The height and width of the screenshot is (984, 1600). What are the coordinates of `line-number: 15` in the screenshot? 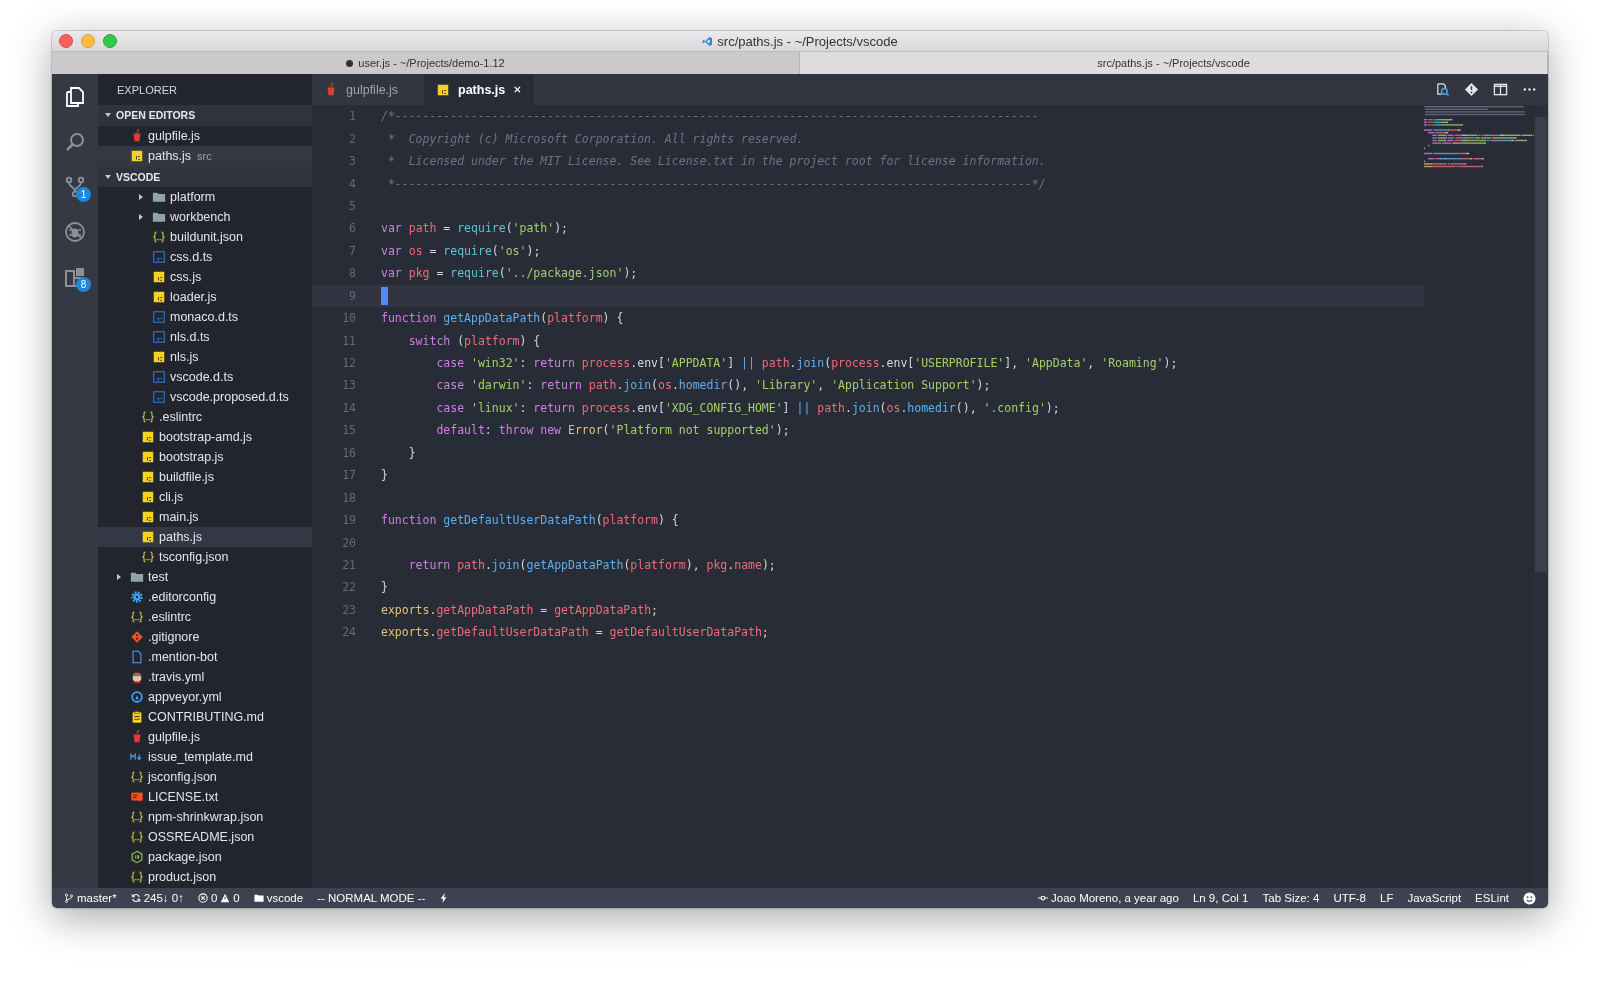 It's located at (349, 430).